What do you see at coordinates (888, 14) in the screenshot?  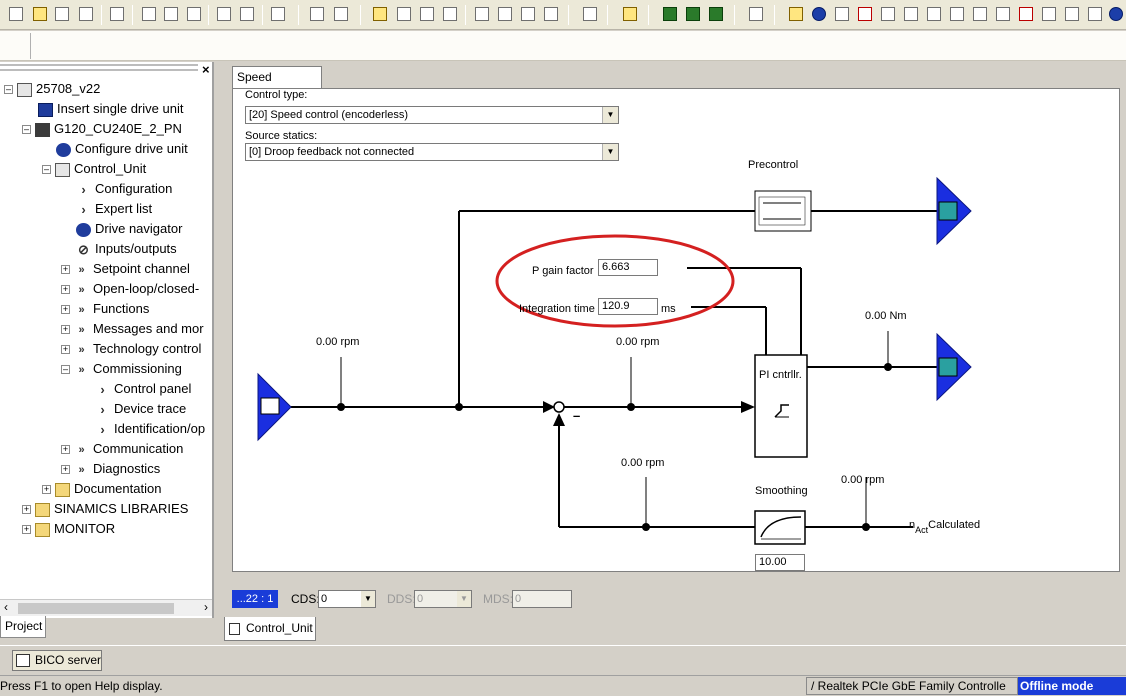 I see `ramp-icon` at bounding box center [888, 14].